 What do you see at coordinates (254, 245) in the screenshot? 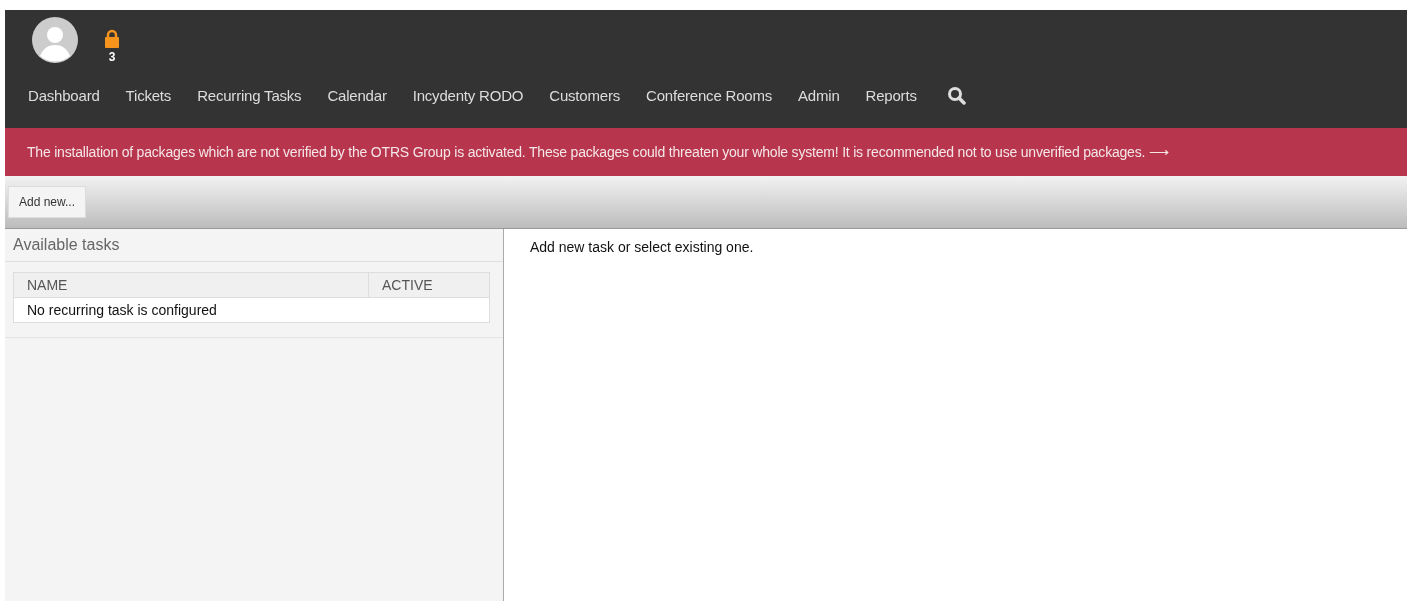
I see `sidebar-title: Available tasks` at bounding box center [254, 245].